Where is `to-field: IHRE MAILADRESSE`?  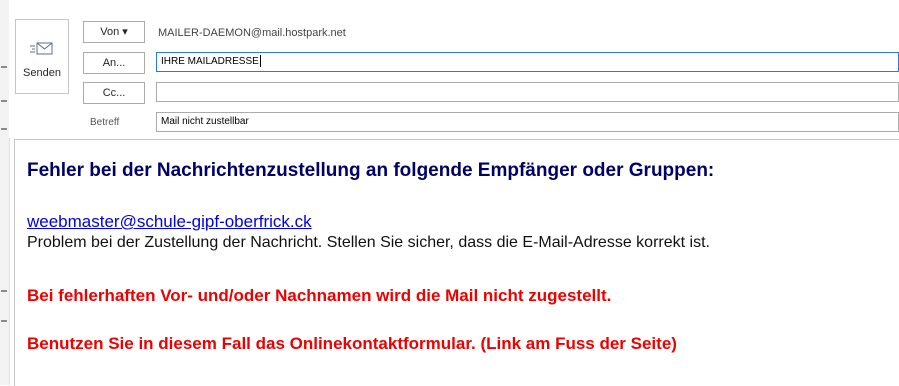
to-field: IHRE MAILADRESSE is located at coordinates (527, 62).